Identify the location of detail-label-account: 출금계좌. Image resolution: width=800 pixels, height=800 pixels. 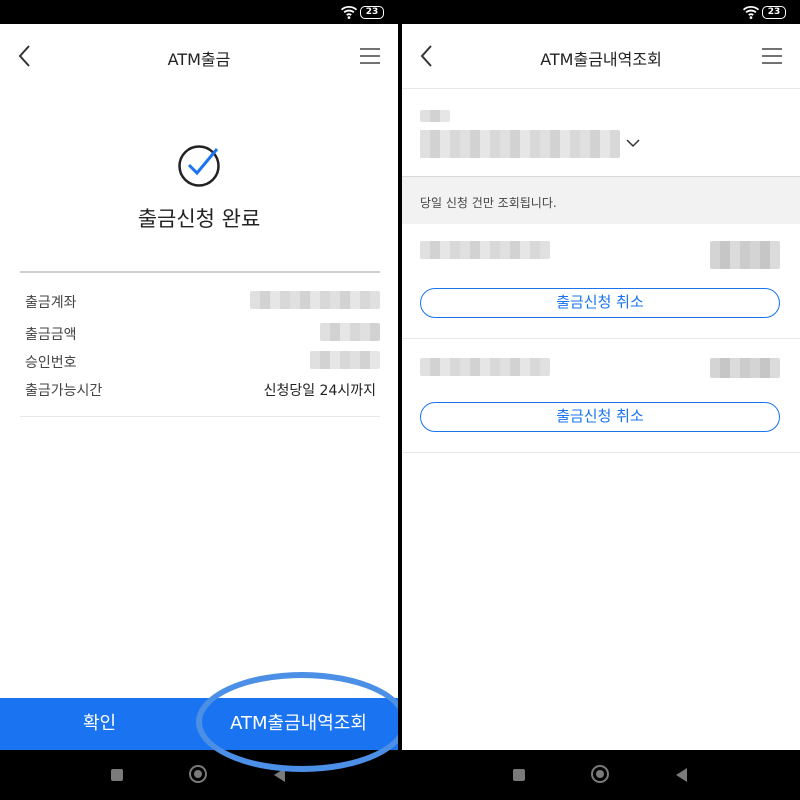
(51, 303).